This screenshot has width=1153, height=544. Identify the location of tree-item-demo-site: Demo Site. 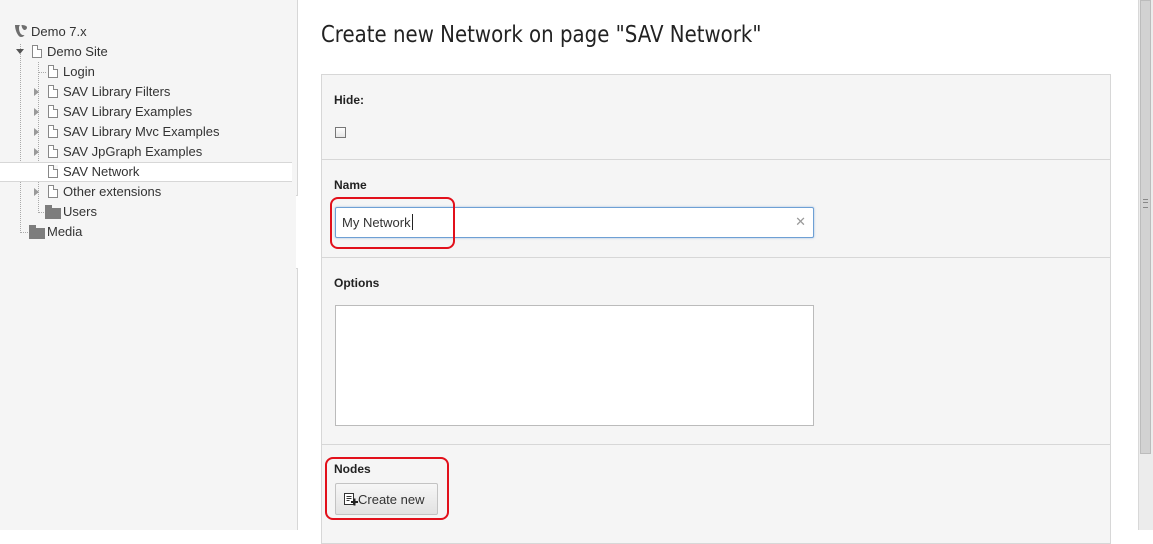
(100, 52).